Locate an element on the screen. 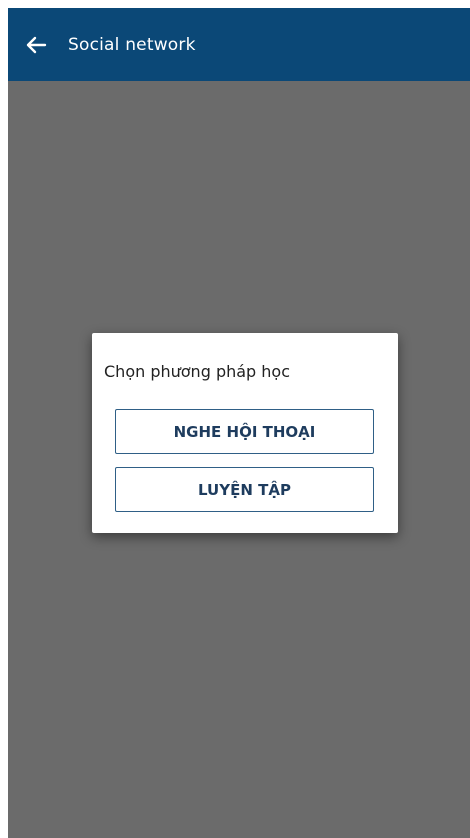  arrow-left-icon is located at coordinates (36, 45).